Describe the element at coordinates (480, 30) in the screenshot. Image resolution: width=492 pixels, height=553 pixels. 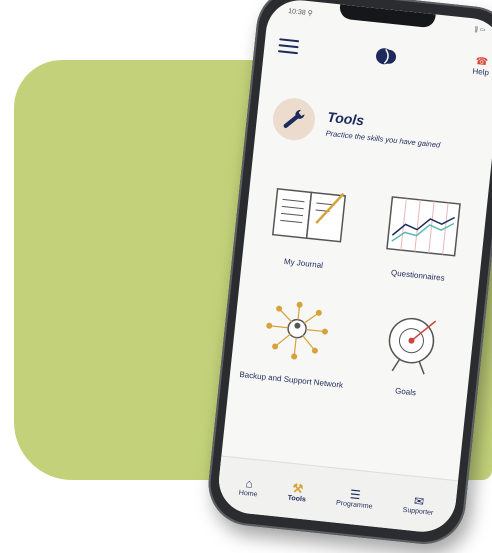
I see `status-icons: ⫼ ▭` at that location.